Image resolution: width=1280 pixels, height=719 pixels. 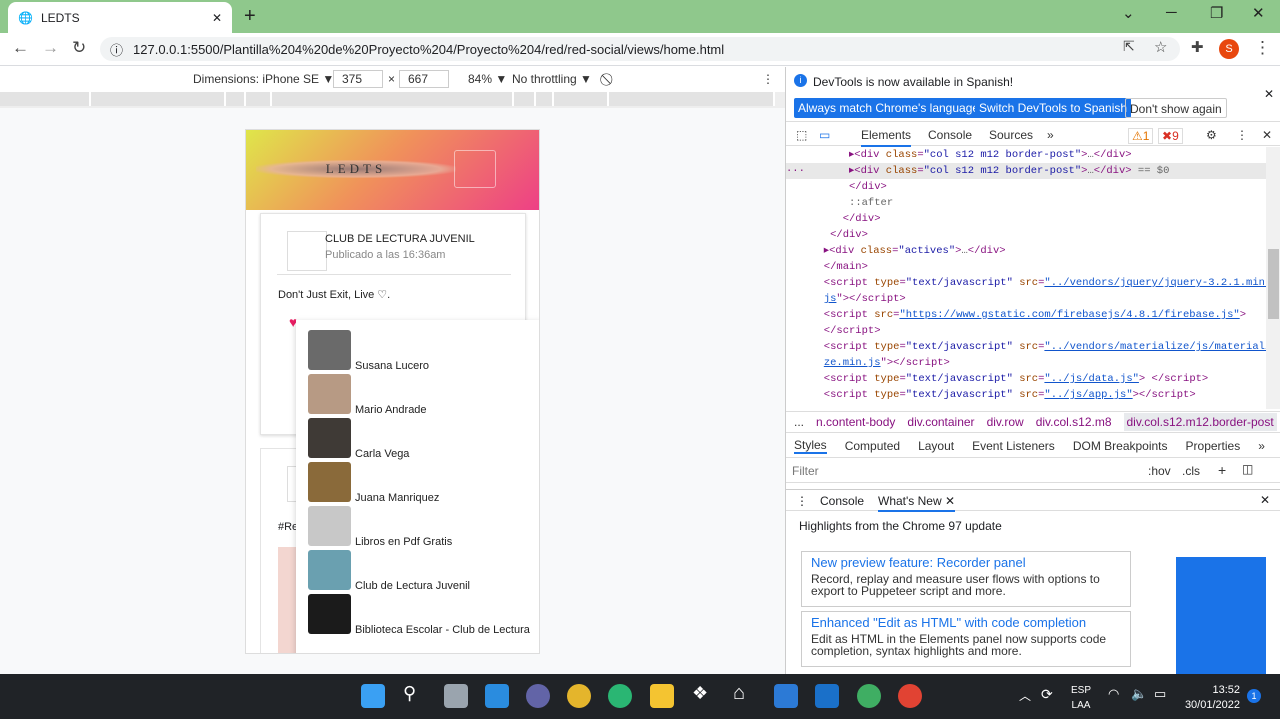 I want to click on list-item: Club de Lectura Juvenil, so click(x=423, y=572).